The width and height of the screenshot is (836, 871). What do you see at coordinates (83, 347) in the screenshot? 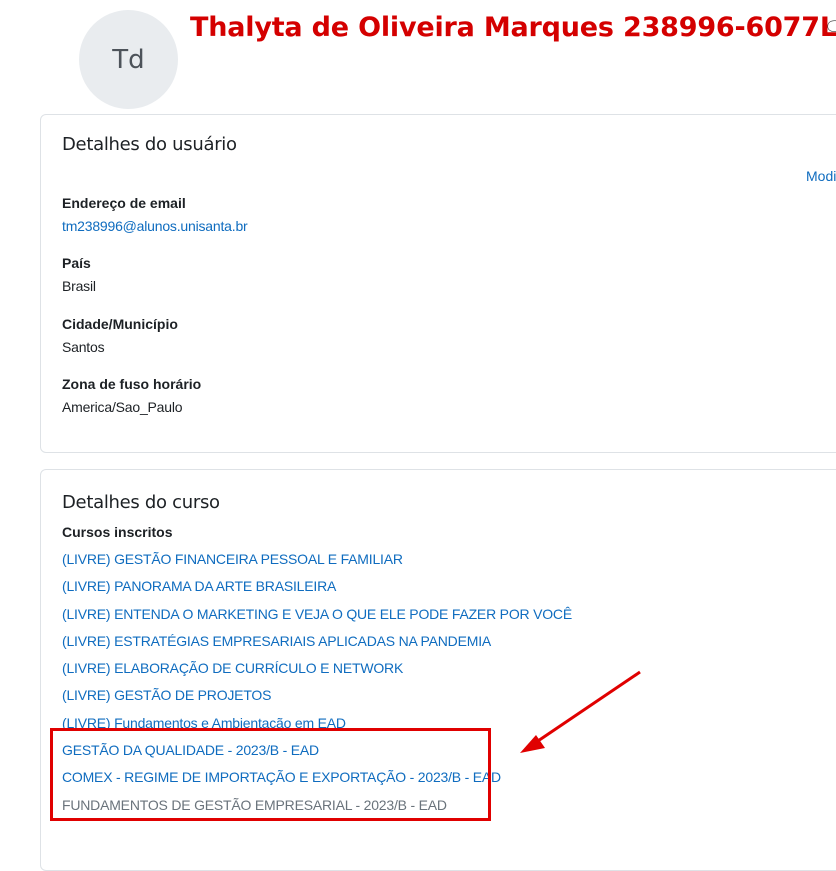
I see `city-value: Santos` at bounding box center [83, 347].